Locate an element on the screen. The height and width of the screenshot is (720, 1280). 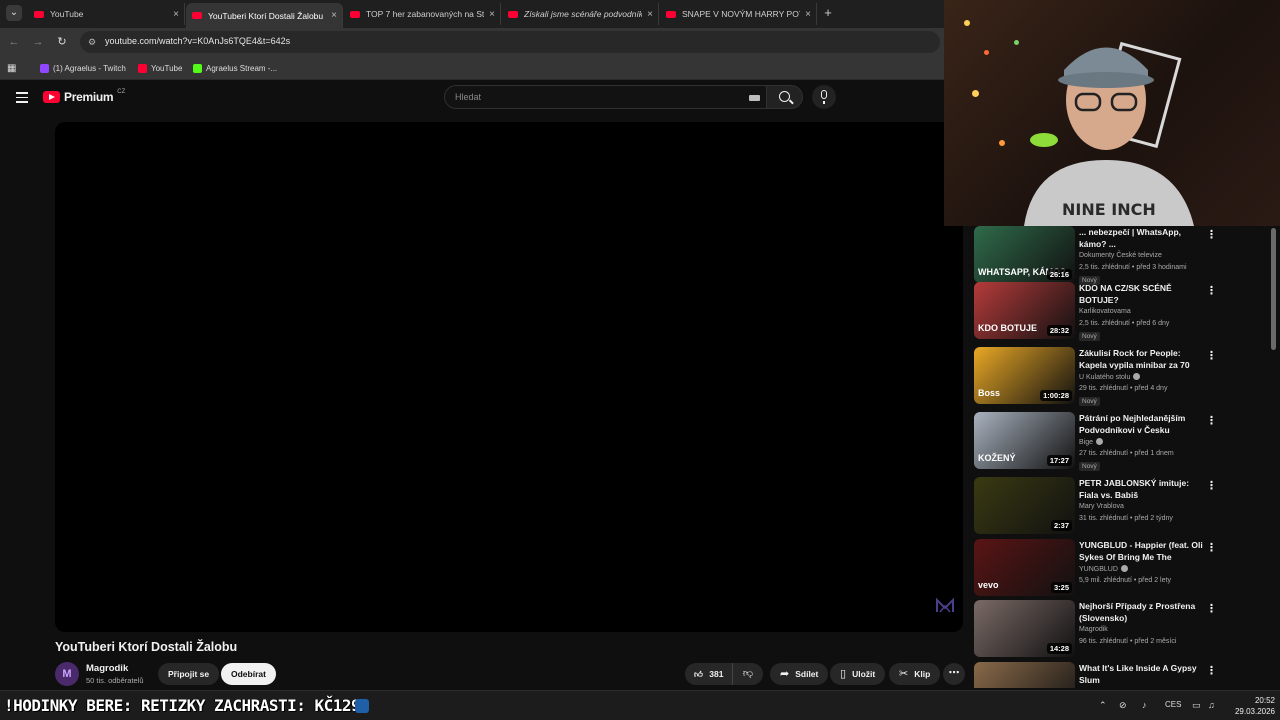
apps-grid-icon: ▦ is located at coordinates (11, 68).